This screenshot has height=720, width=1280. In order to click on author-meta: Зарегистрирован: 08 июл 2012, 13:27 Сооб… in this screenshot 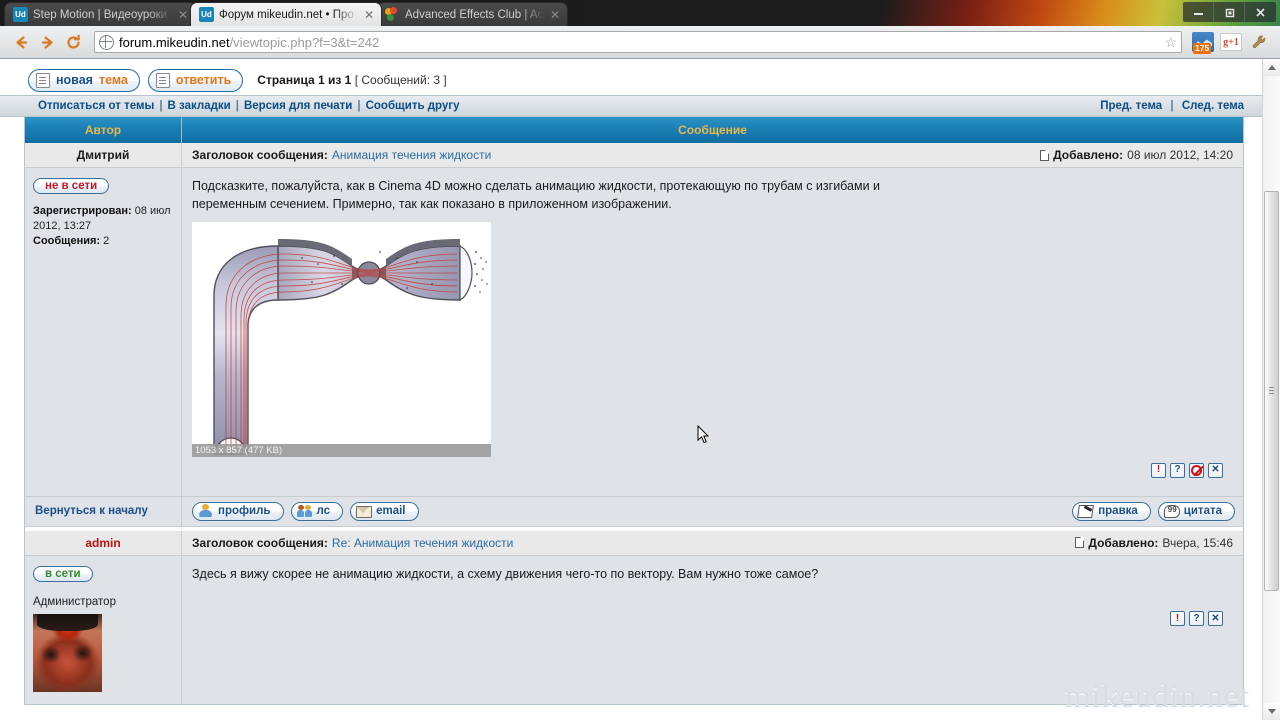, I will do `click(103, 226)`.